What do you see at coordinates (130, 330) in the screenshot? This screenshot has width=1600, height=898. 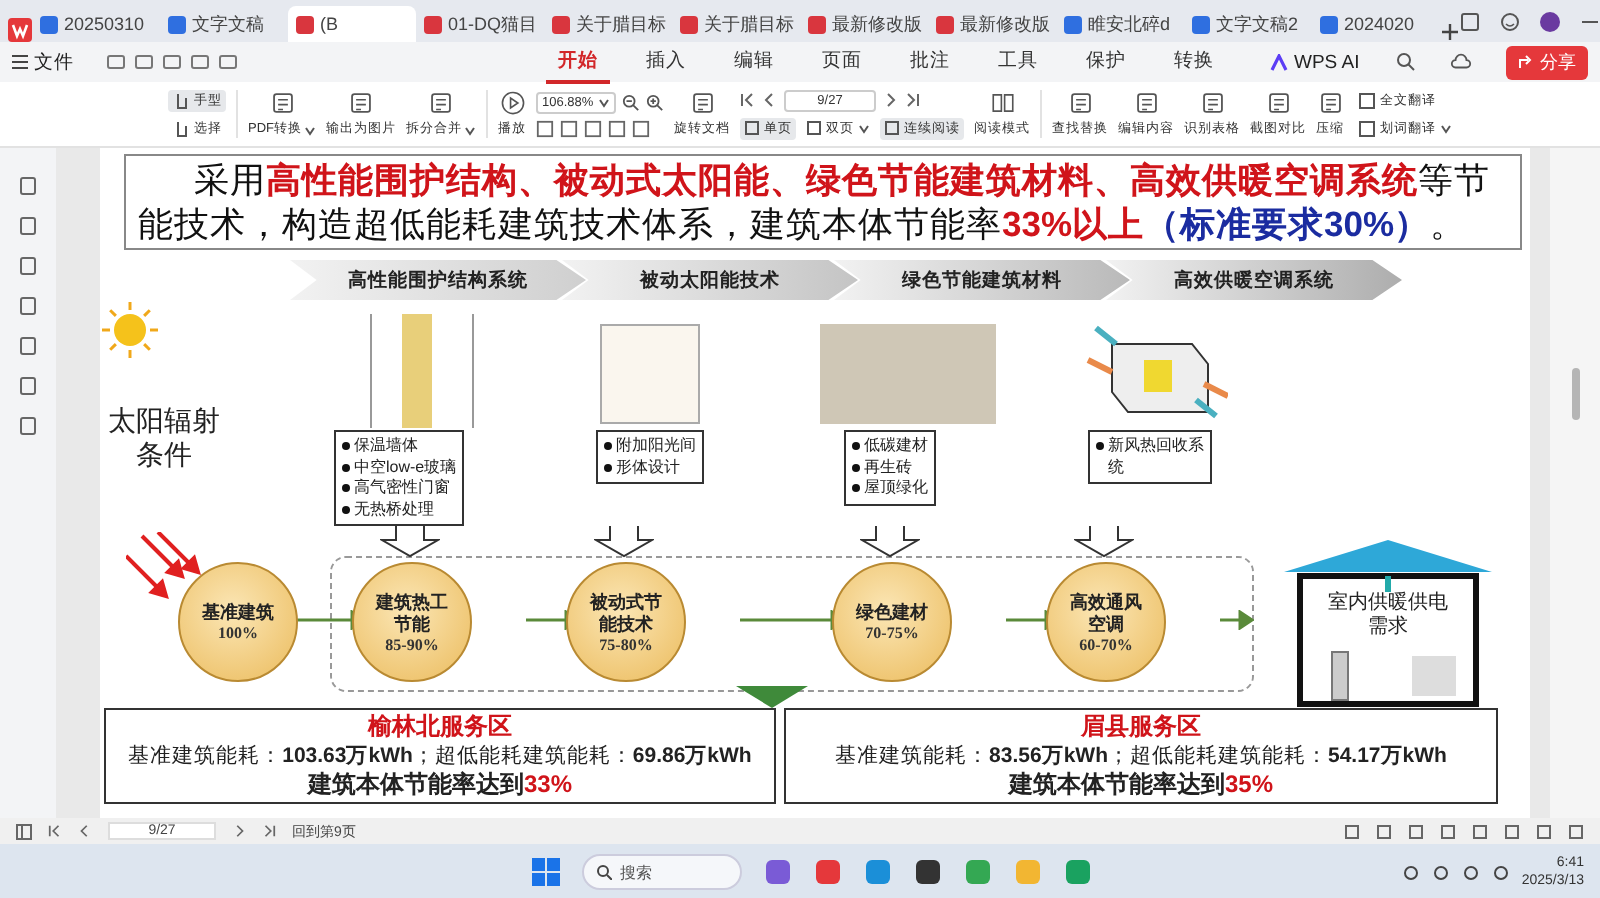 I see `sun-icon` at bounding box center [130, 330].